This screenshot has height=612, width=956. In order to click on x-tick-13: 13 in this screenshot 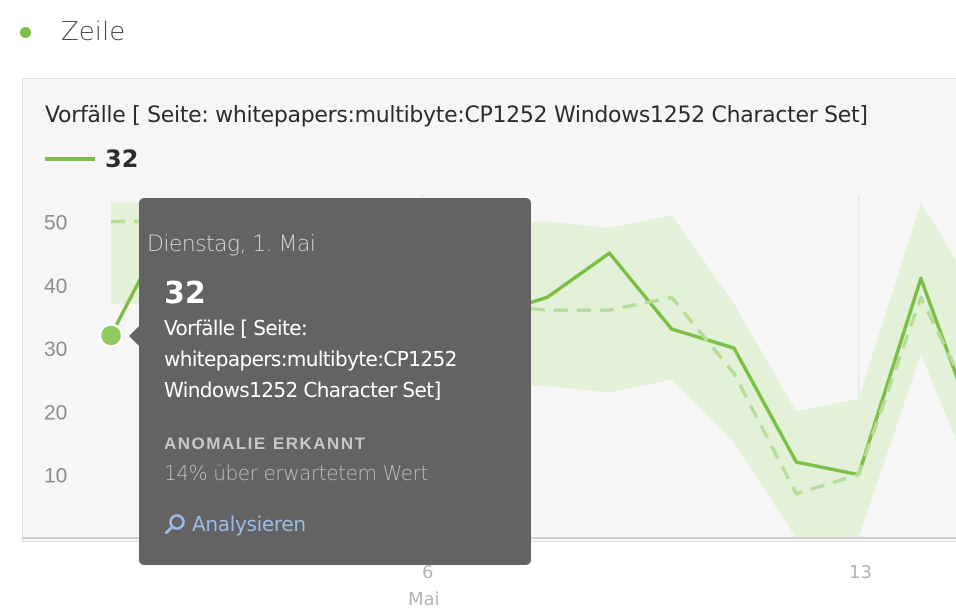, I will do `click(860, 572)`.